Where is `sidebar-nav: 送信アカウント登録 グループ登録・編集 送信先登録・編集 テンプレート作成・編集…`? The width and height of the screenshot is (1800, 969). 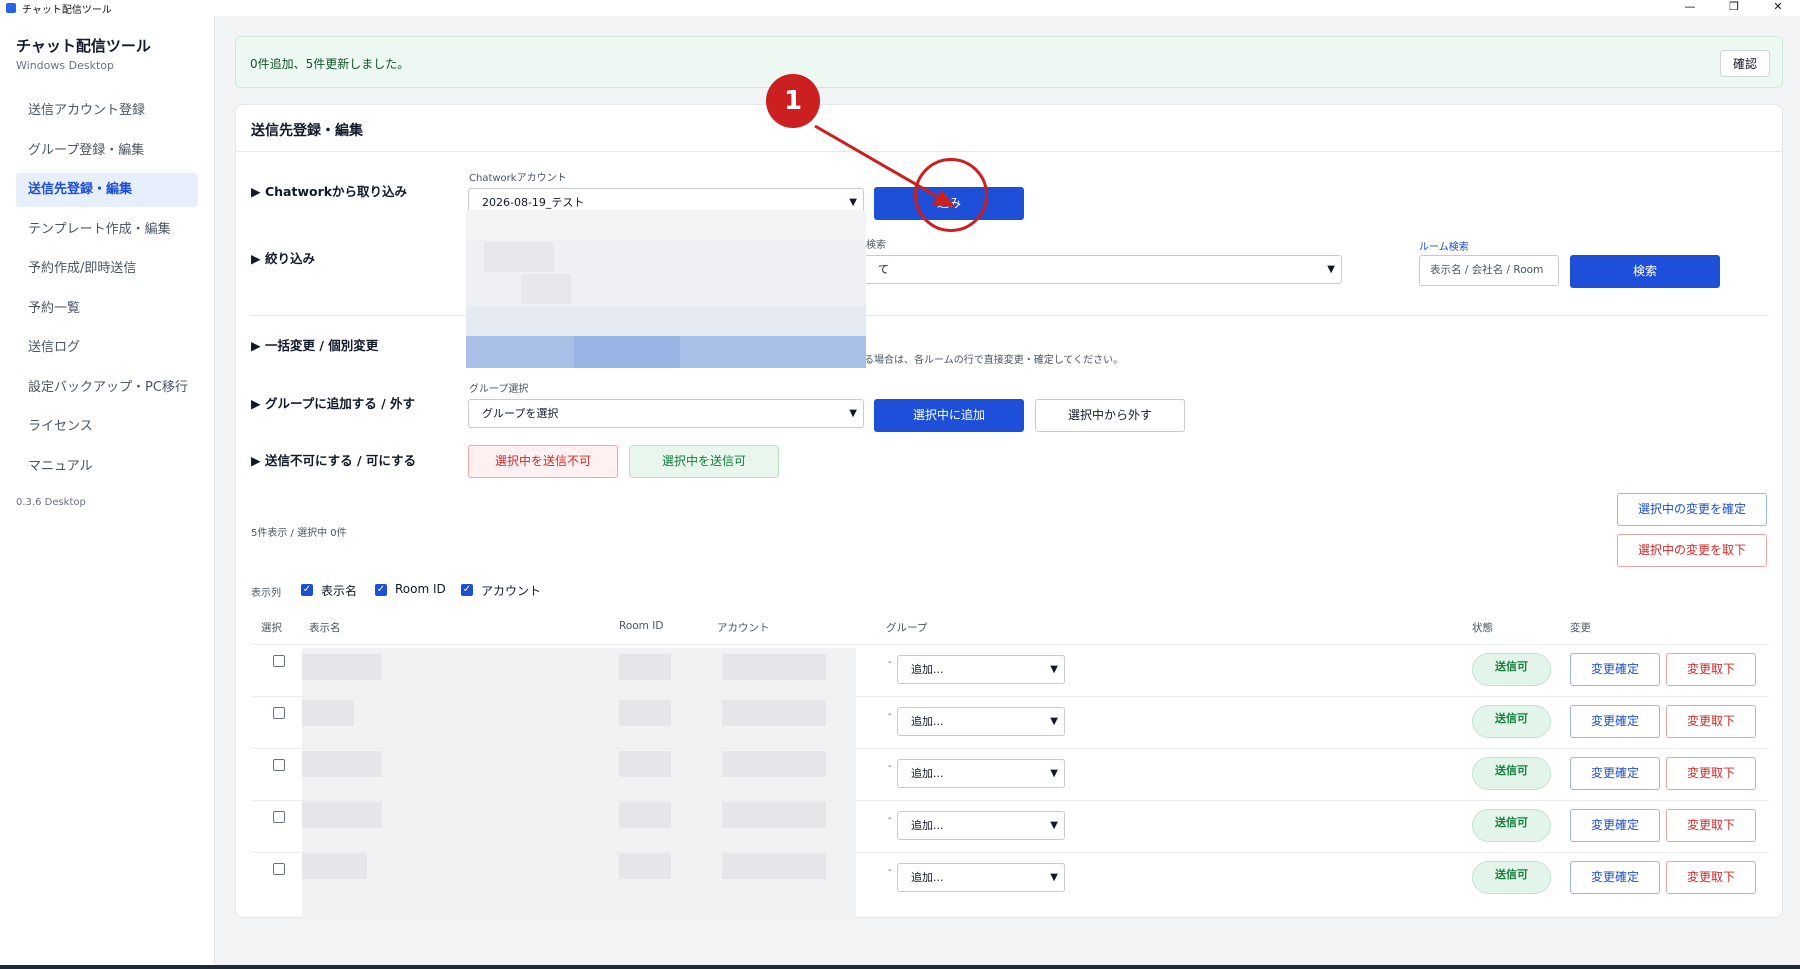 sidebar-nav: 送信アカウント登録 グループ登録・編集 送信先登録・編集 テンプレート作成・編集… is located at coordinates (107, 291).